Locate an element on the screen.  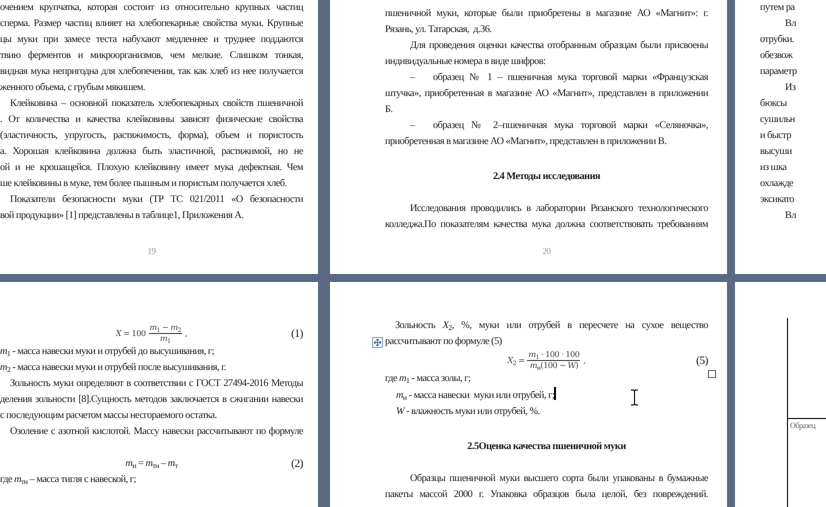
text-line: Зольность муки определяют в соответствии с ГОСТ 27494-2016 Методы is located at coordinates (156, 384).